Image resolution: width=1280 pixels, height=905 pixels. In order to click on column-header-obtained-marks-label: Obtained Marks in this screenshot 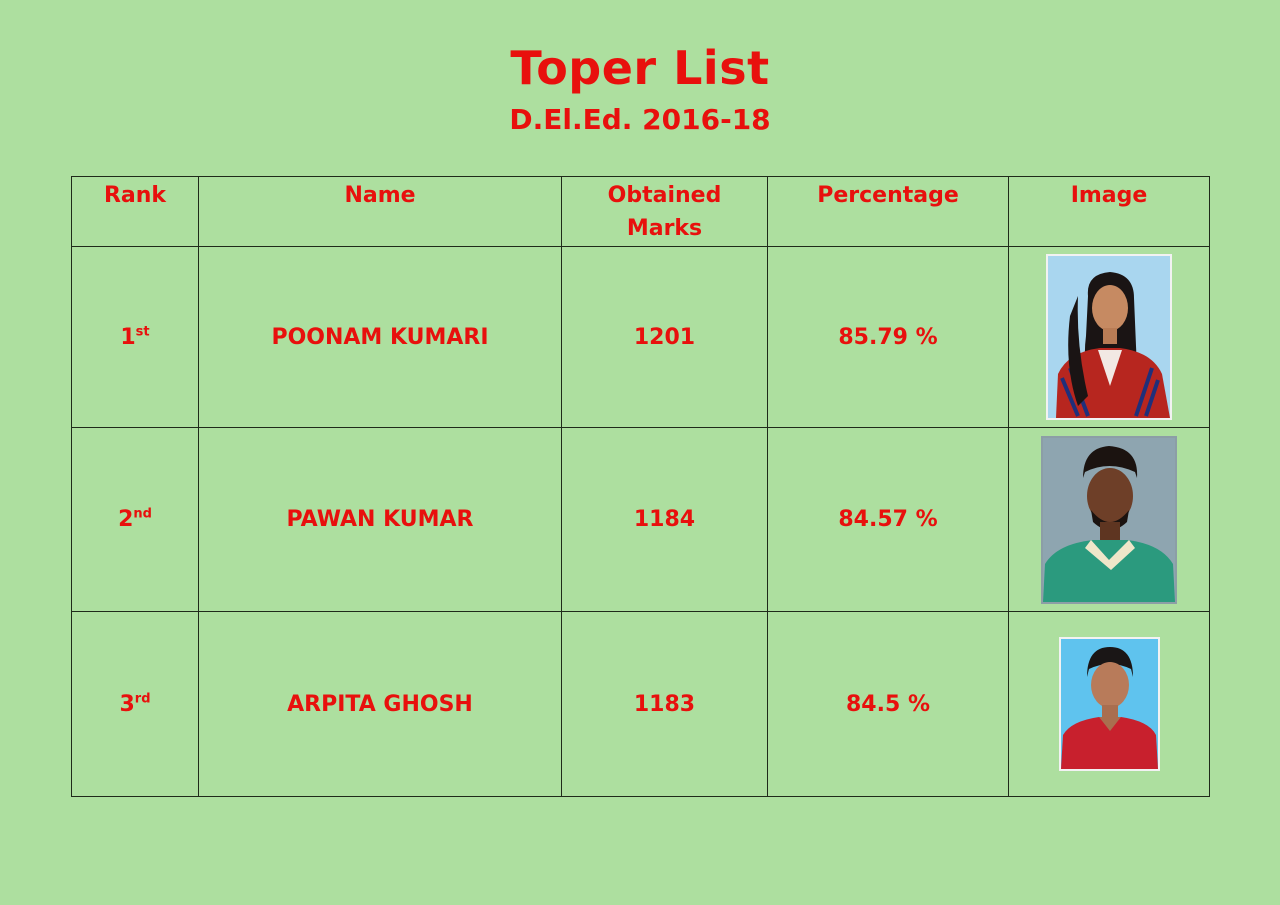, I will do `click(664, 212)`.